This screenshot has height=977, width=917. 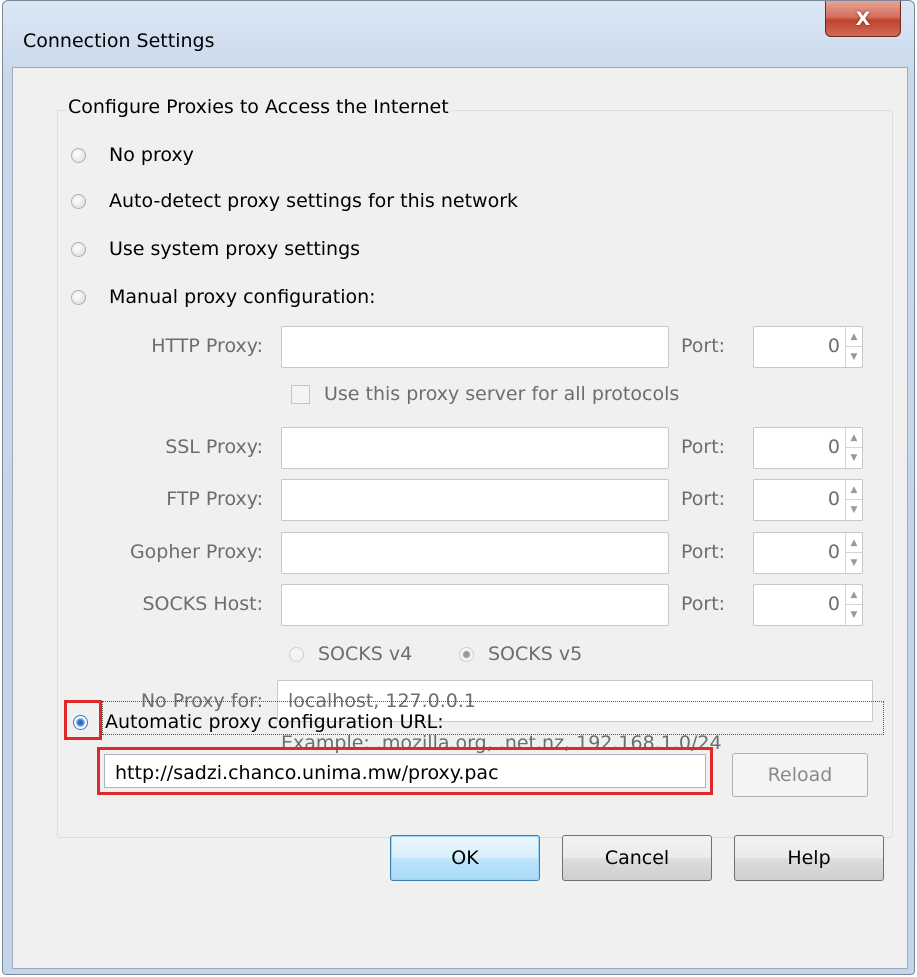 I want to click on socks-v4-radio, so click(x=296, y=654).